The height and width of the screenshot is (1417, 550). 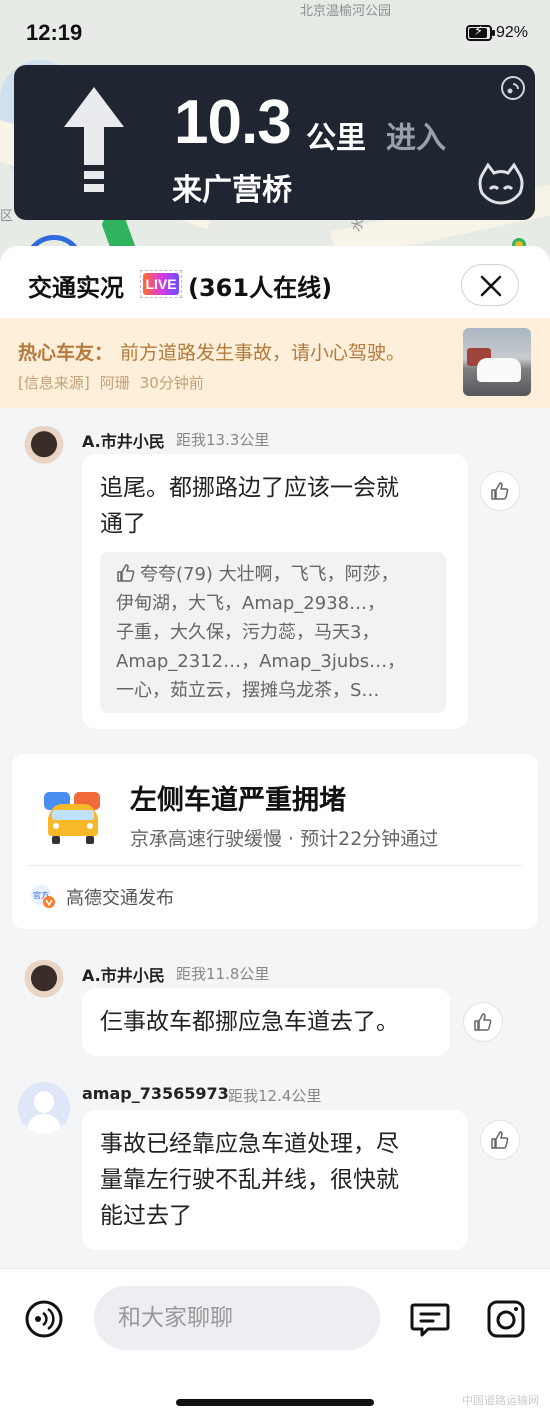 I want to click on comment-text: 事故已经靠应急车道处理，尽, so click(x=249, y=1144).